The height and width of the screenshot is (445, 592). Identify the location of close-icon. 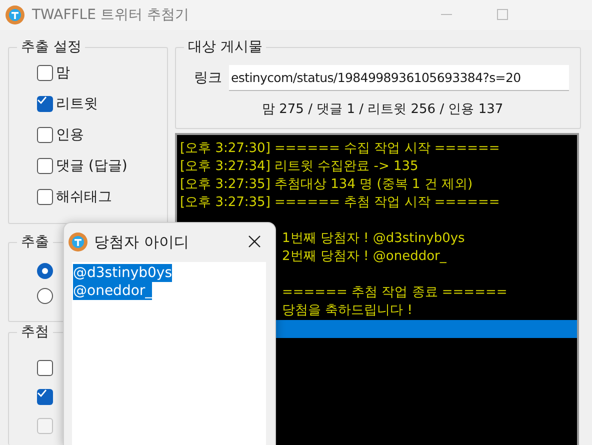
(254, 241).